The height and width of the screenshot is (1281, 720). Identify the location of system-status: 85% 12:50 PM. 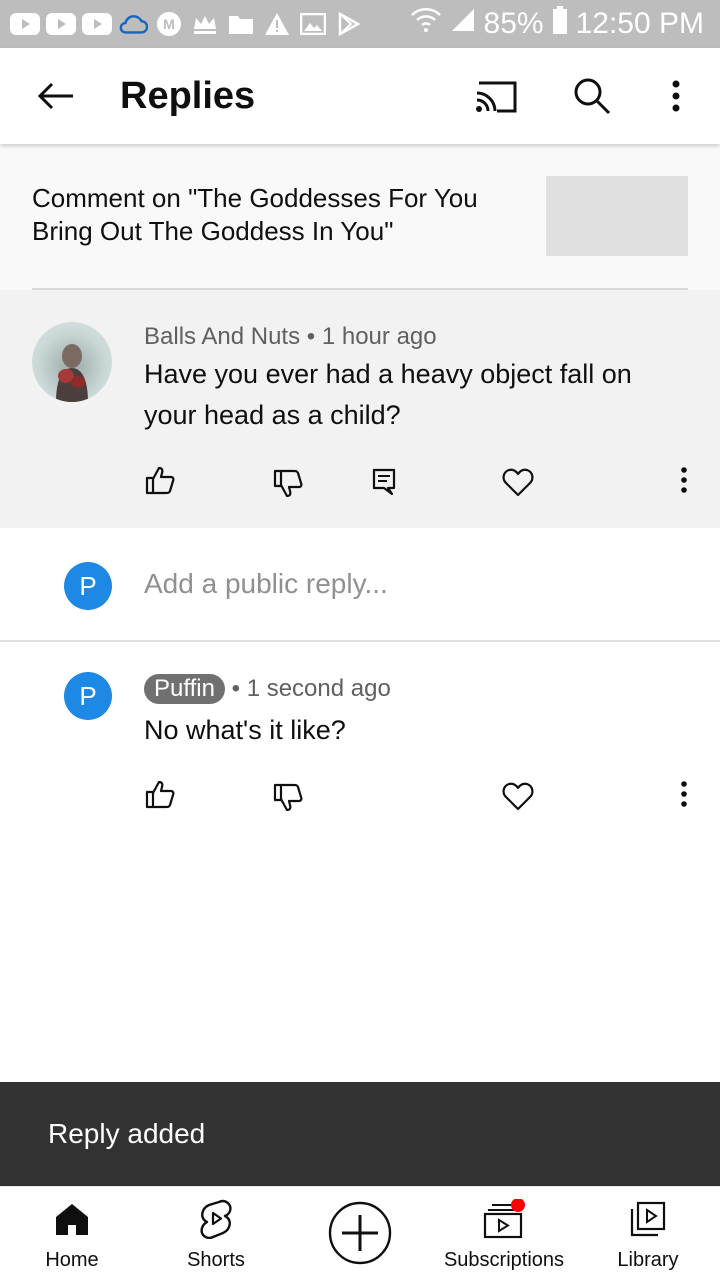
(557, 24).